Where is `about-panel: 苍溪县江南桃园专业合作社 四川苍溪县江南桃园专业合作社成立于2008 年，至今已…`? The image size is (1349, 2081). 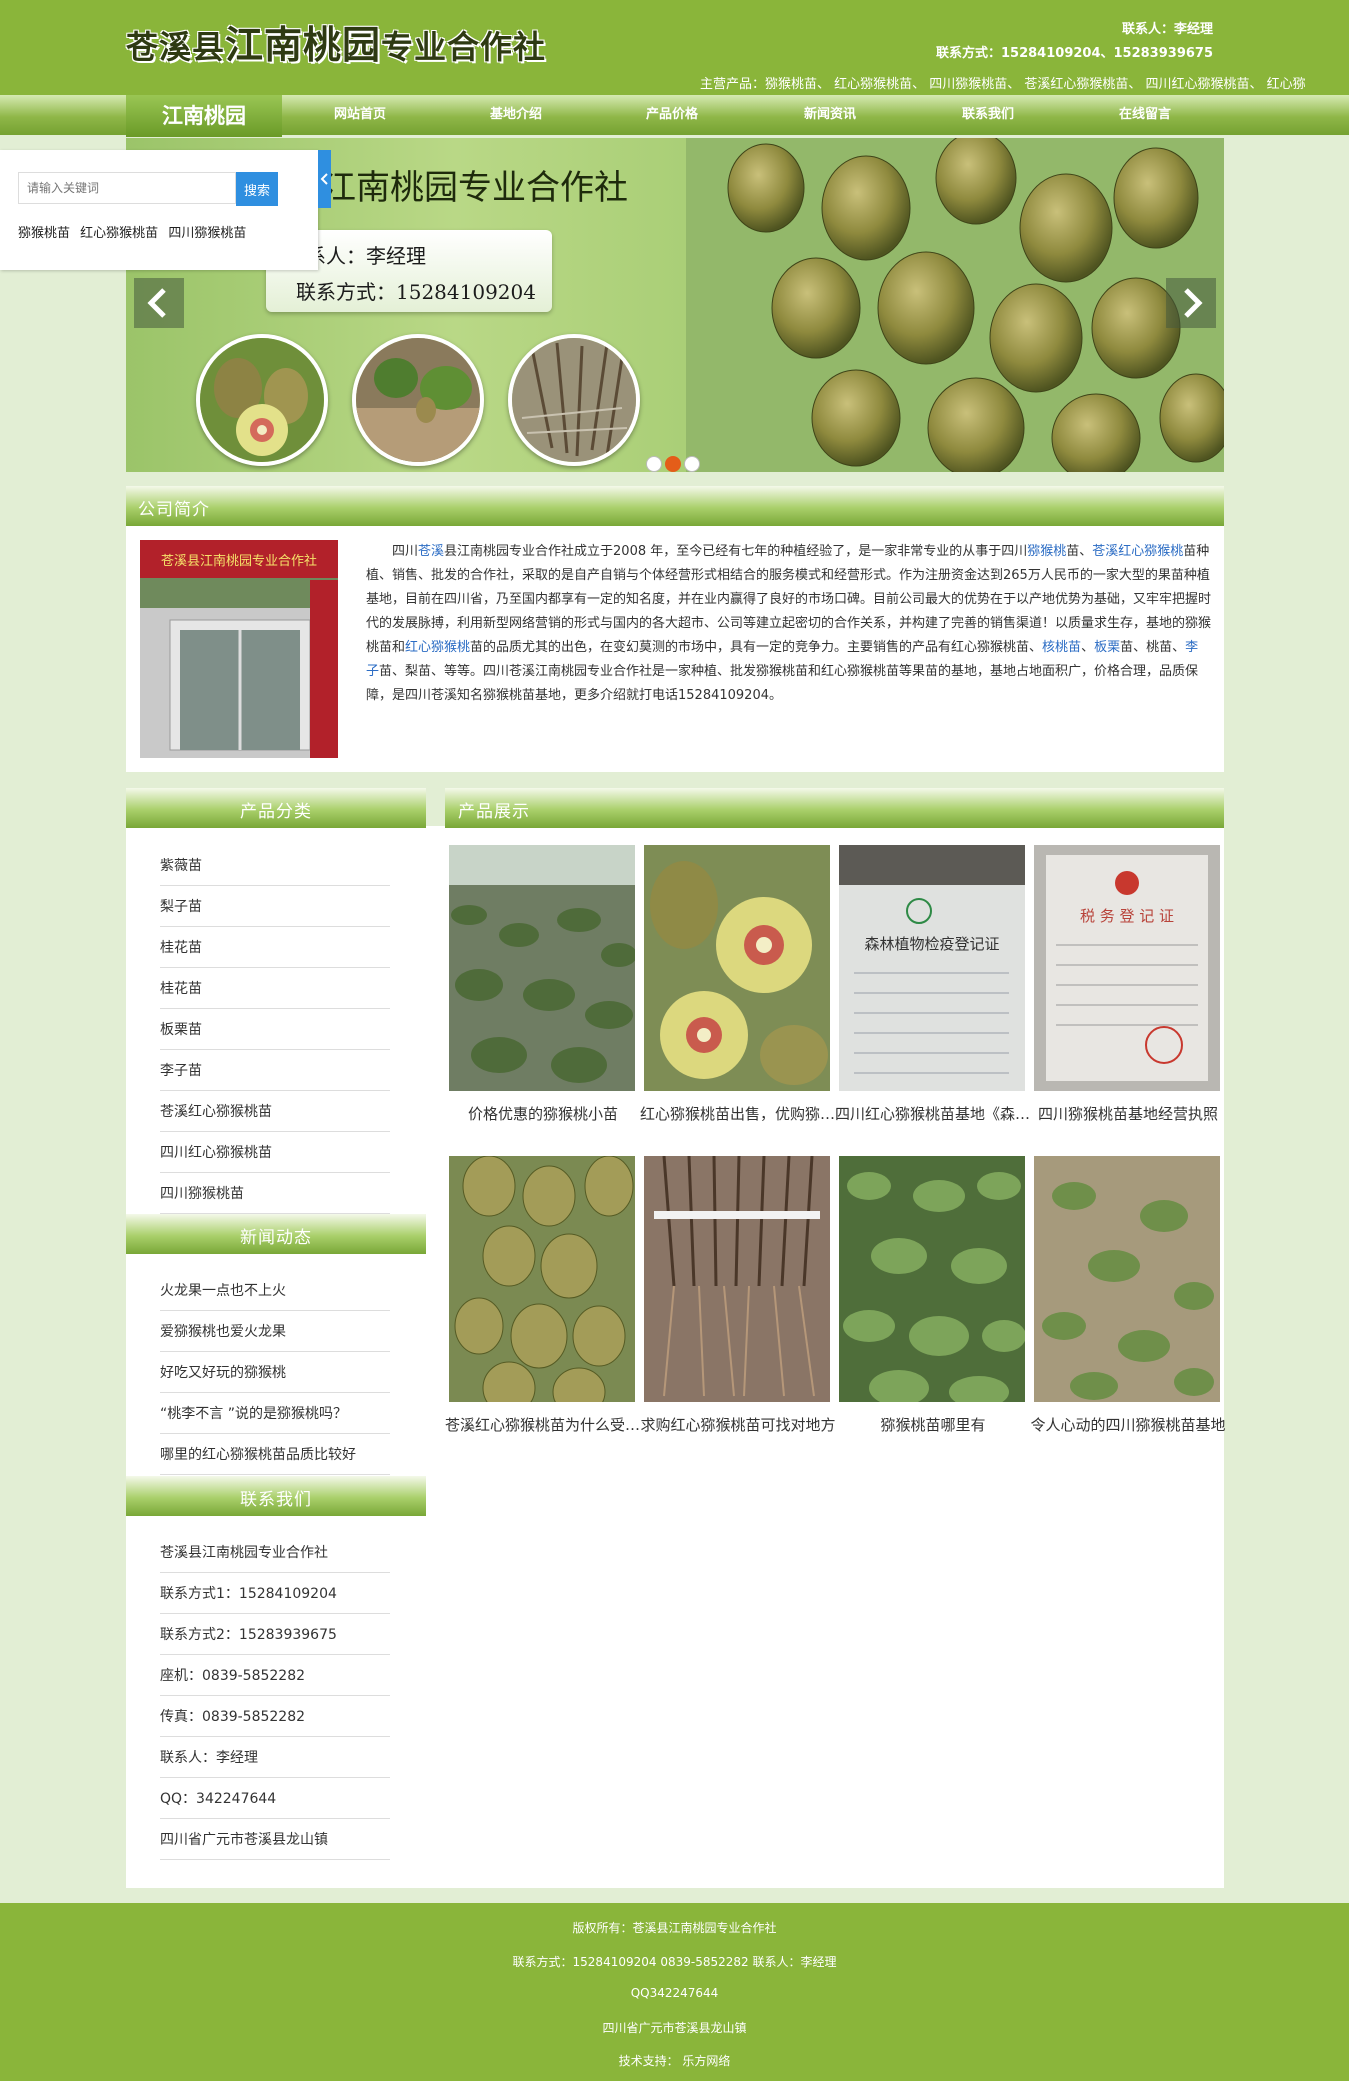 about-panel: 苍溪县江南桃园专业合作社 四川苍溪县江南桃园专业合作社成立于2008 年，至今已… is located at coordinates (675, 649).